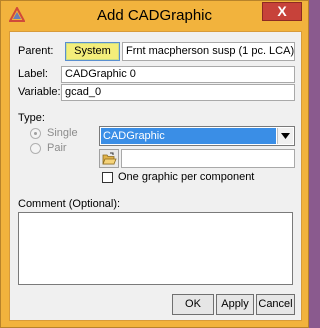 This screenshot has width=320, height=328. I want to click on title-bar: Add CADGraphic X, so click(154, 16).